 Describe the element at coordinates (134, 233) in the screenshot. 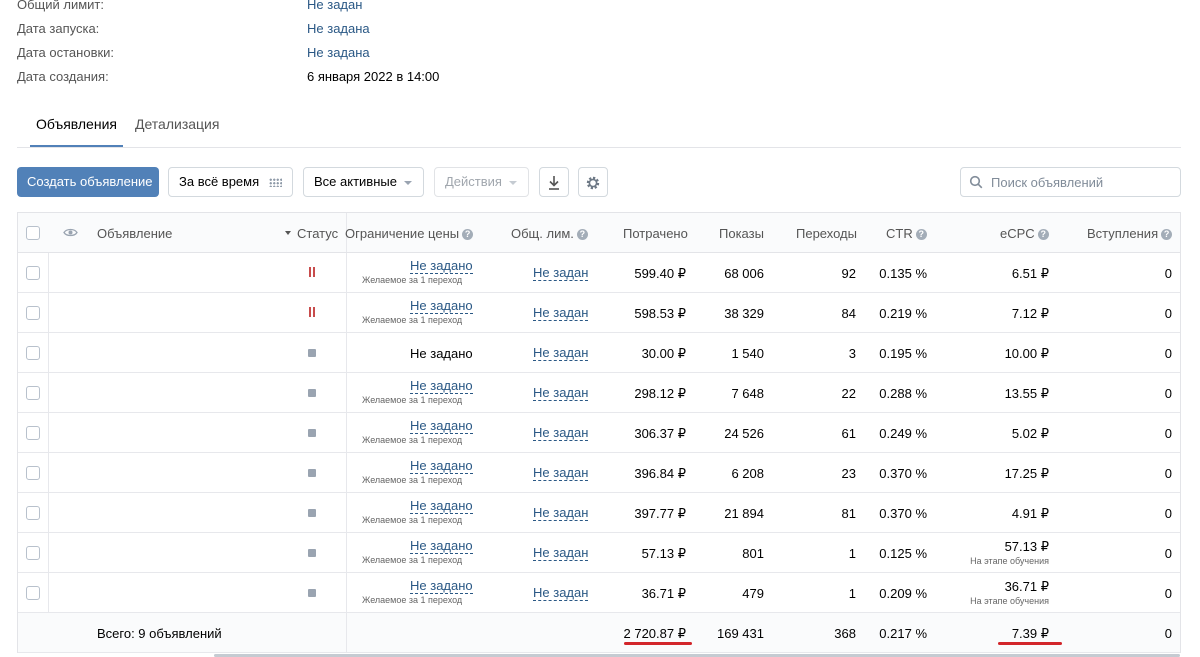

I see `column-header-ad: Объявление` at that location.